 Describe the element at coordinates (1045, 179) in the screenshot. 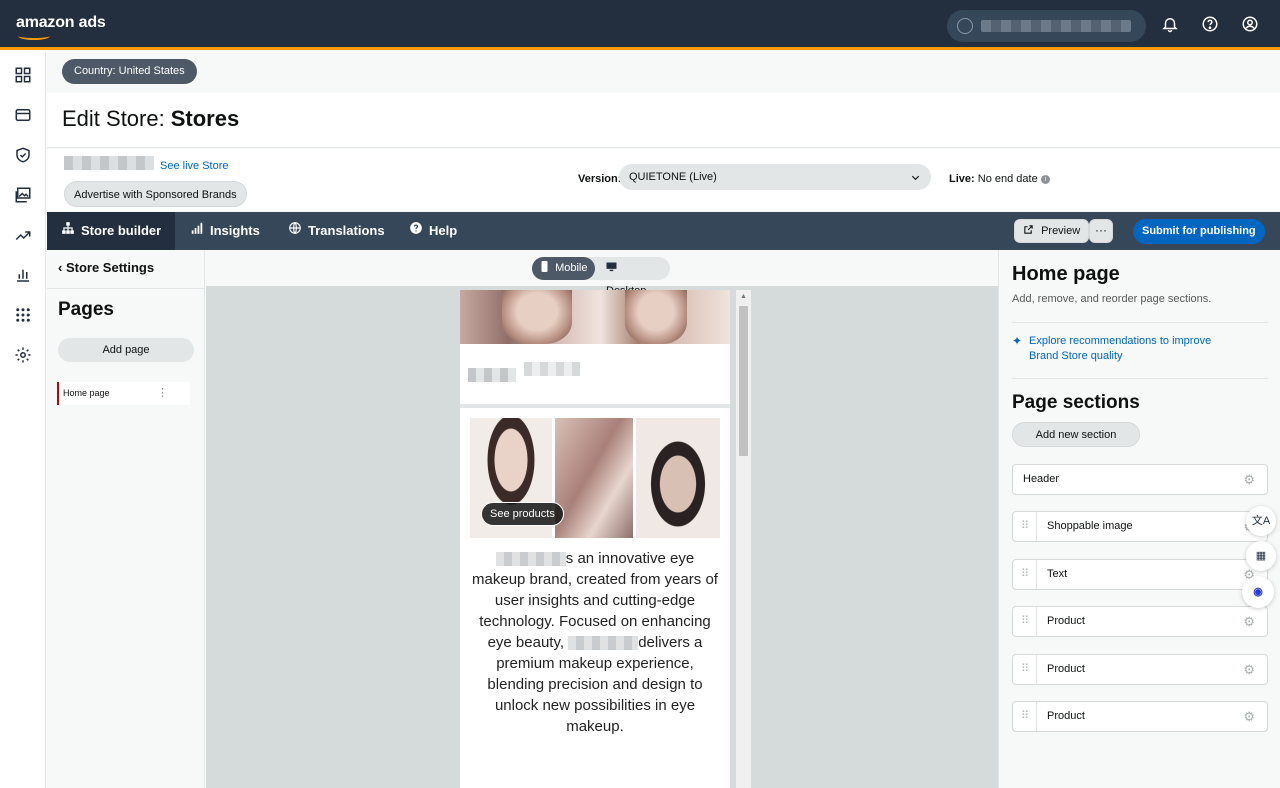

I see `info-icon: i` at that location.